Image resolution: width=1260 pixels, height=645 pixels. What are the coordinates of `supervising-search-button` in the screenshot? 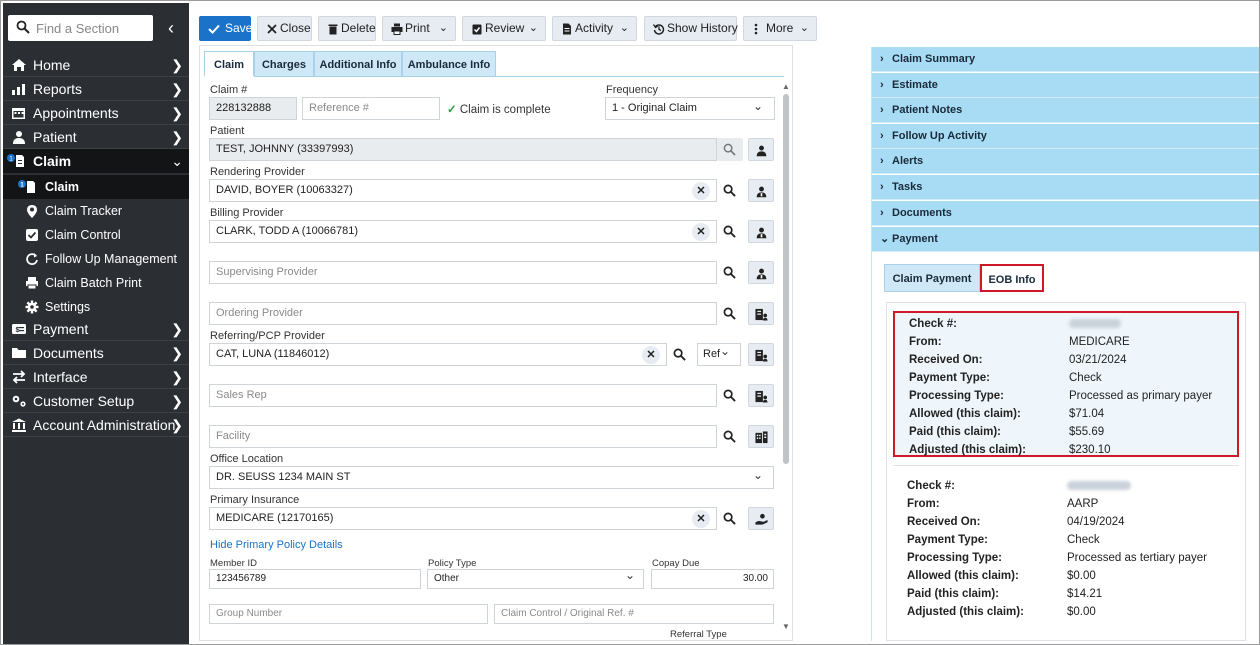 It's located at (730, 272).